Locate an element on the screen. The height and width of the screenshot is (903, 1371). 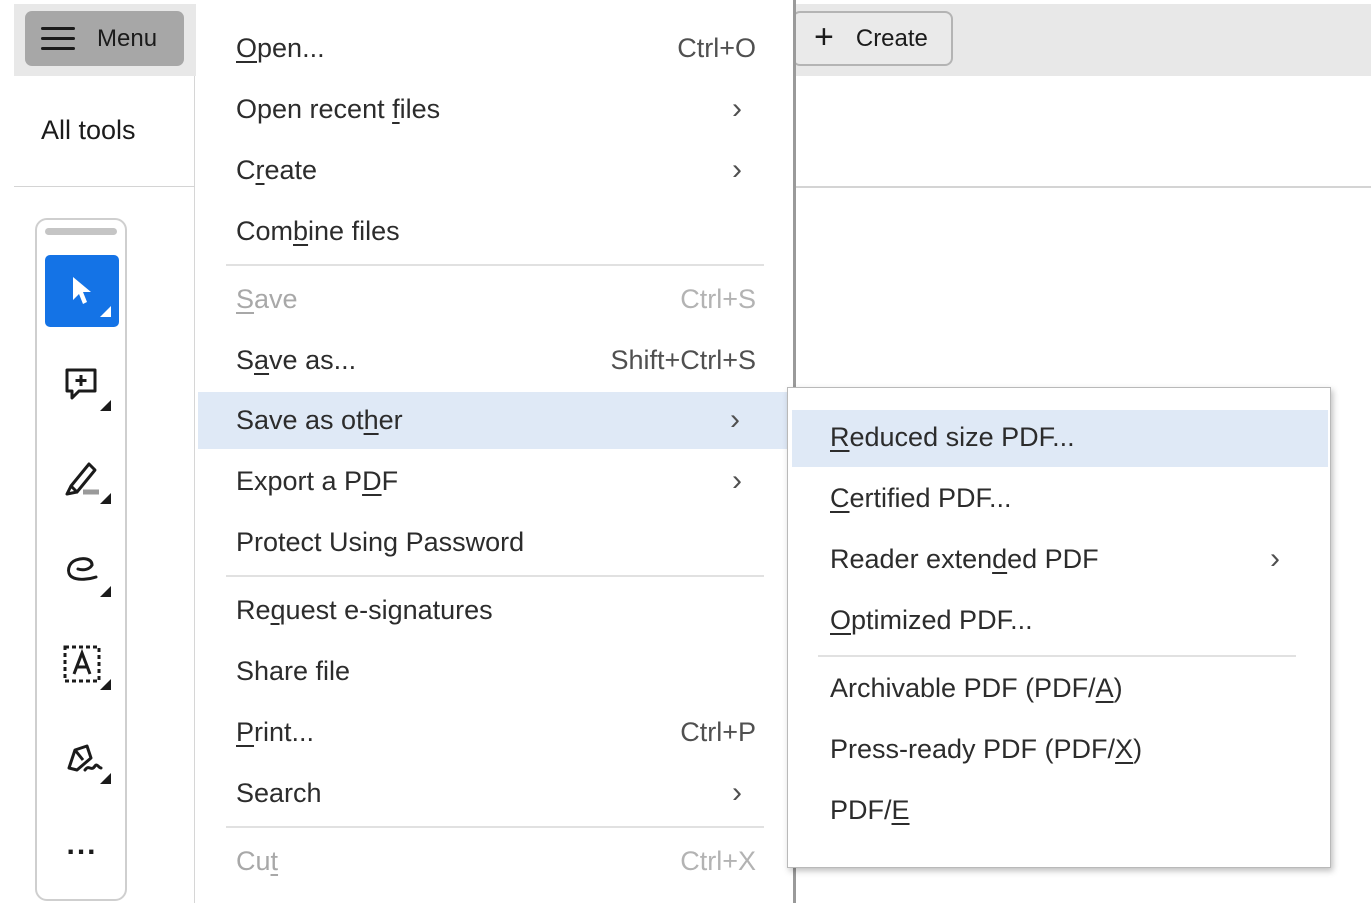
menu-item-request-e-signatures: Request e-signatures is located at coordinates (494, 610).